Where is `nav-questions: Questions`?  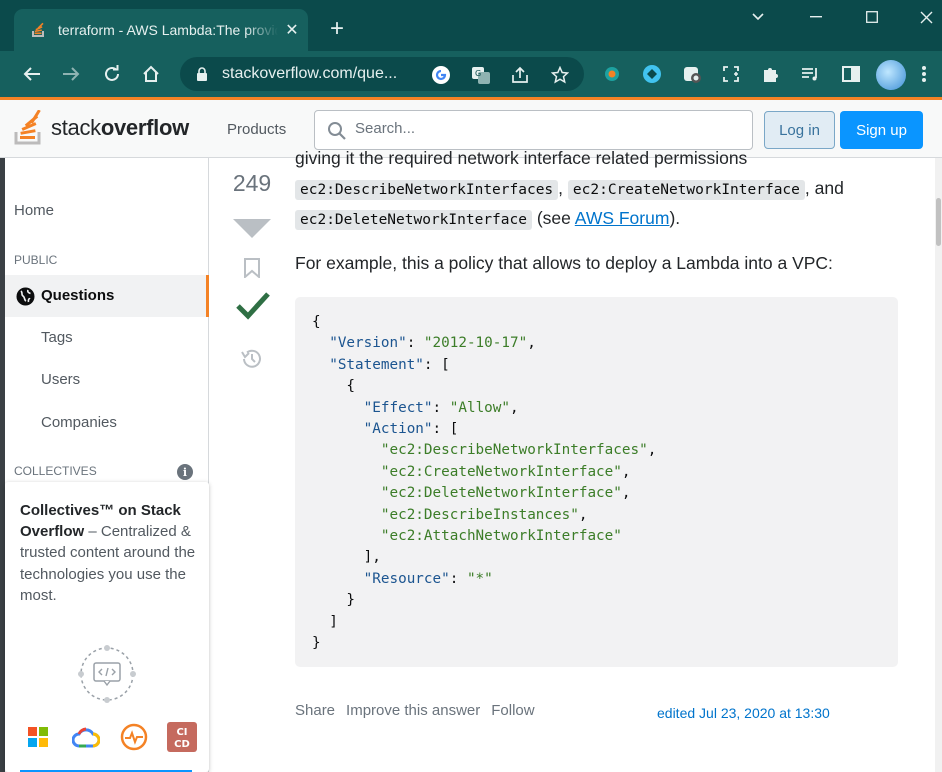 nav-questions: Questions is located at coordinates (107, 296).